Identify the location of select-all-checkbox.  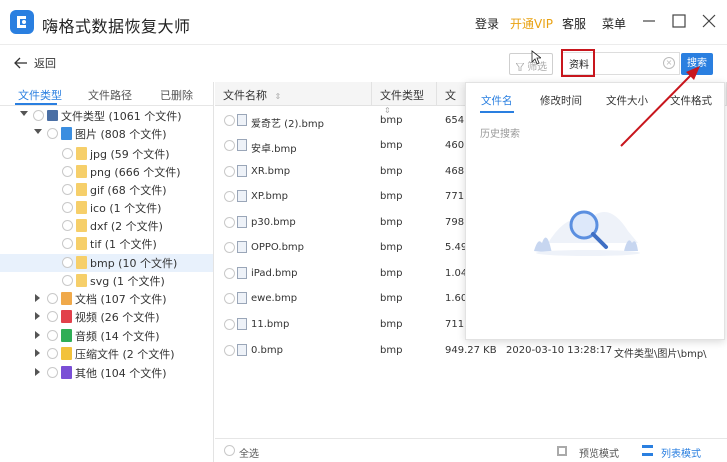
(229, 450).